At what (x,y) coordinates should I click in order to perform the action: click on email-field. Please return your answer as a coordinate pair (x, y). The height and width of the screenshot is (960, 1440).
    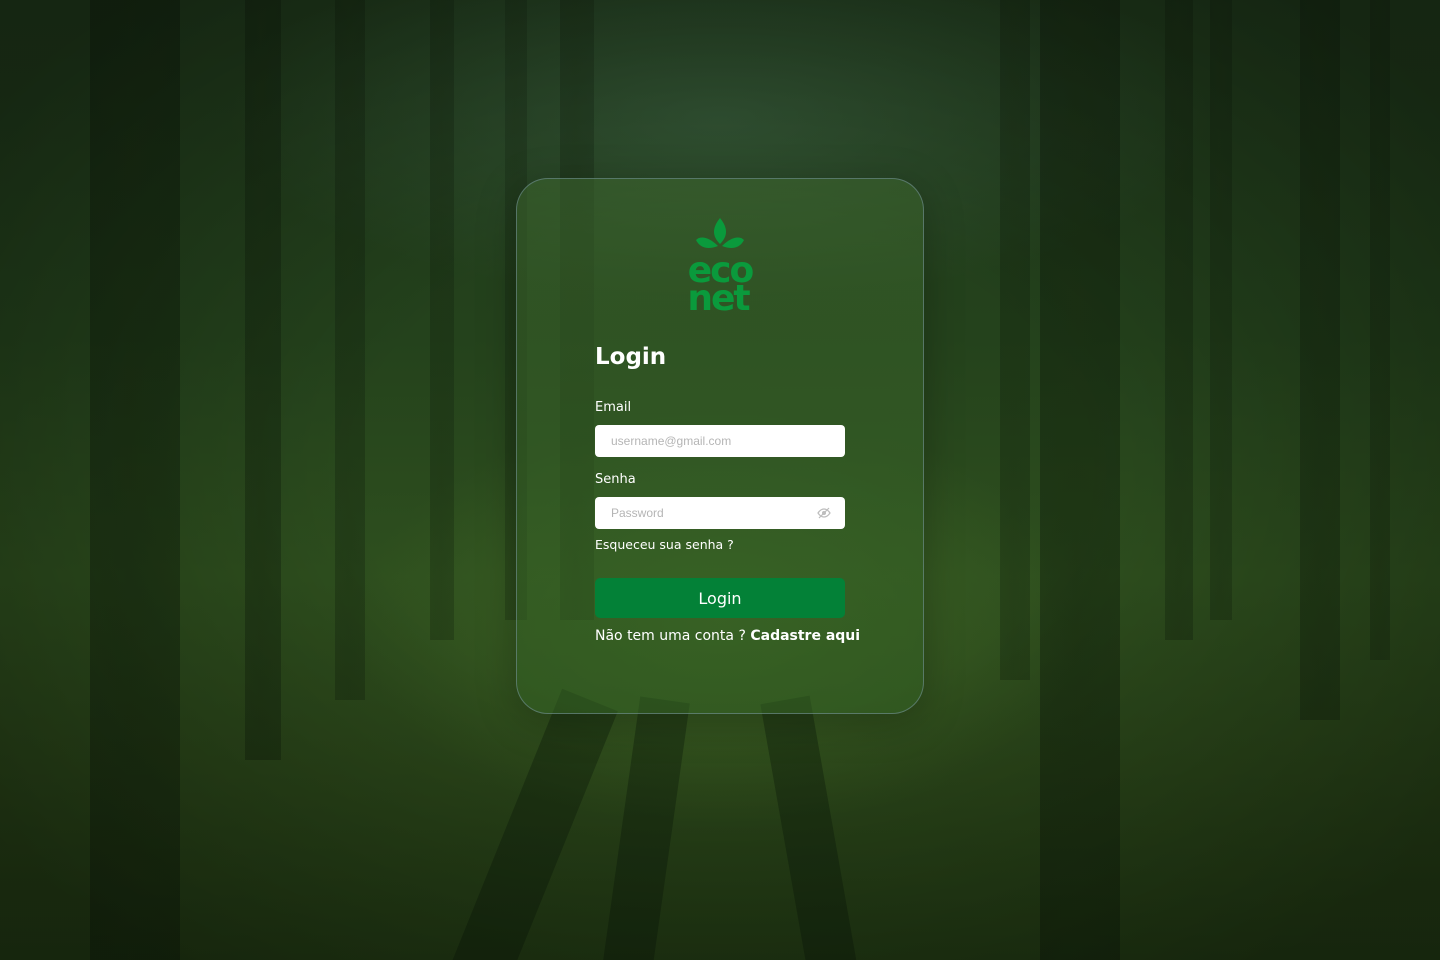
    Looking at the image, I should click on (720, 441).